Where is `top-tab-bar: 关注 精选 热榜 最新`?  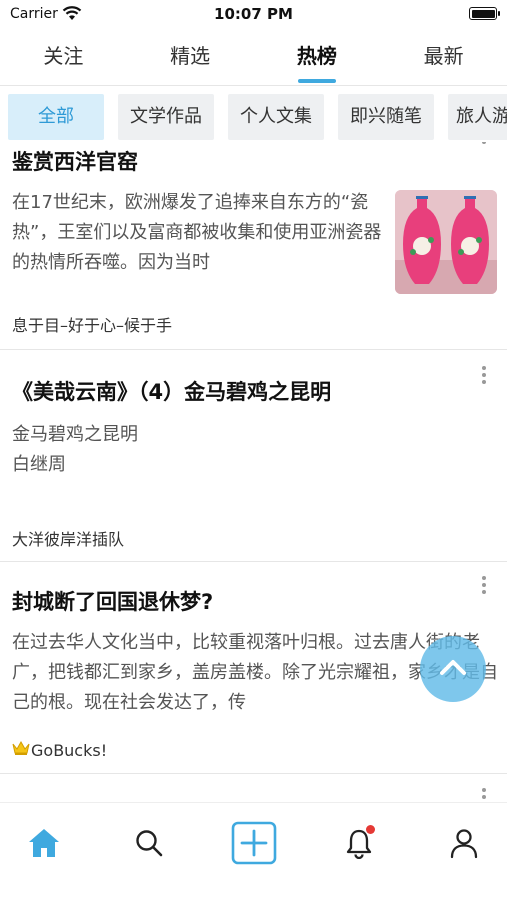
top-tab-bar: 关注 精选 热榜 最新 is located at coordinates (253, 58).